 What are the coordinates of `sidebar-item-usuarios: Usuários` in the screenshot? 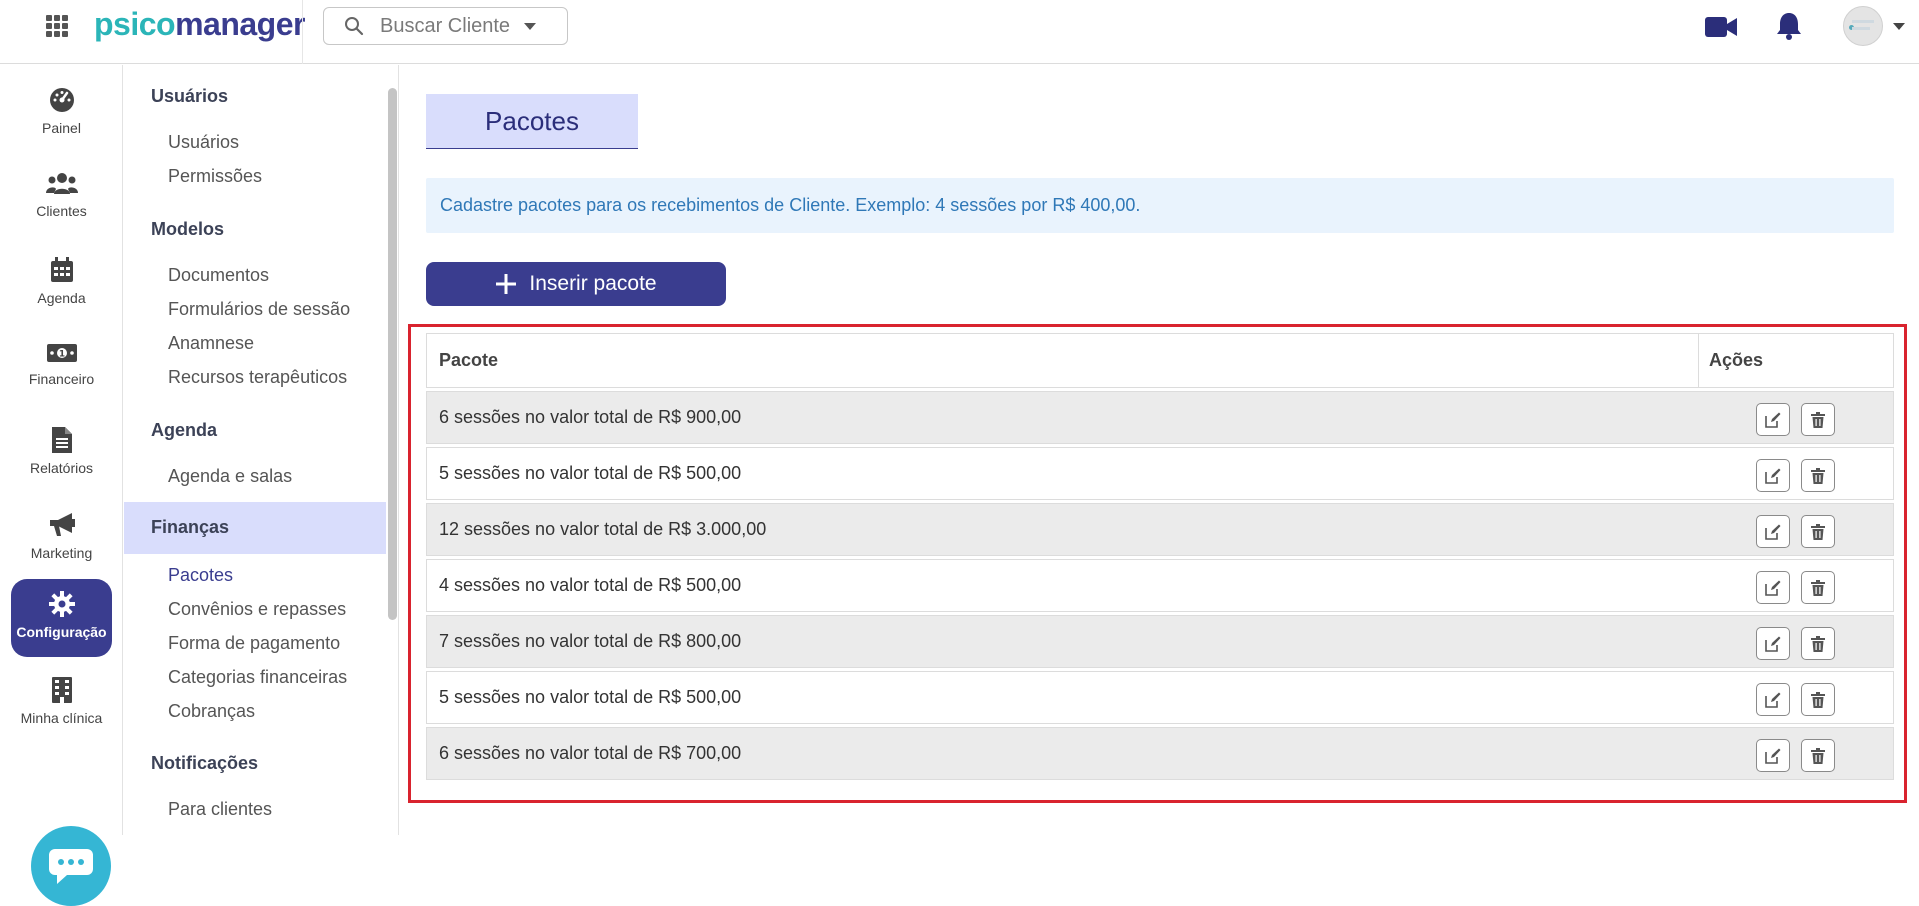 It's located at (203, 142).